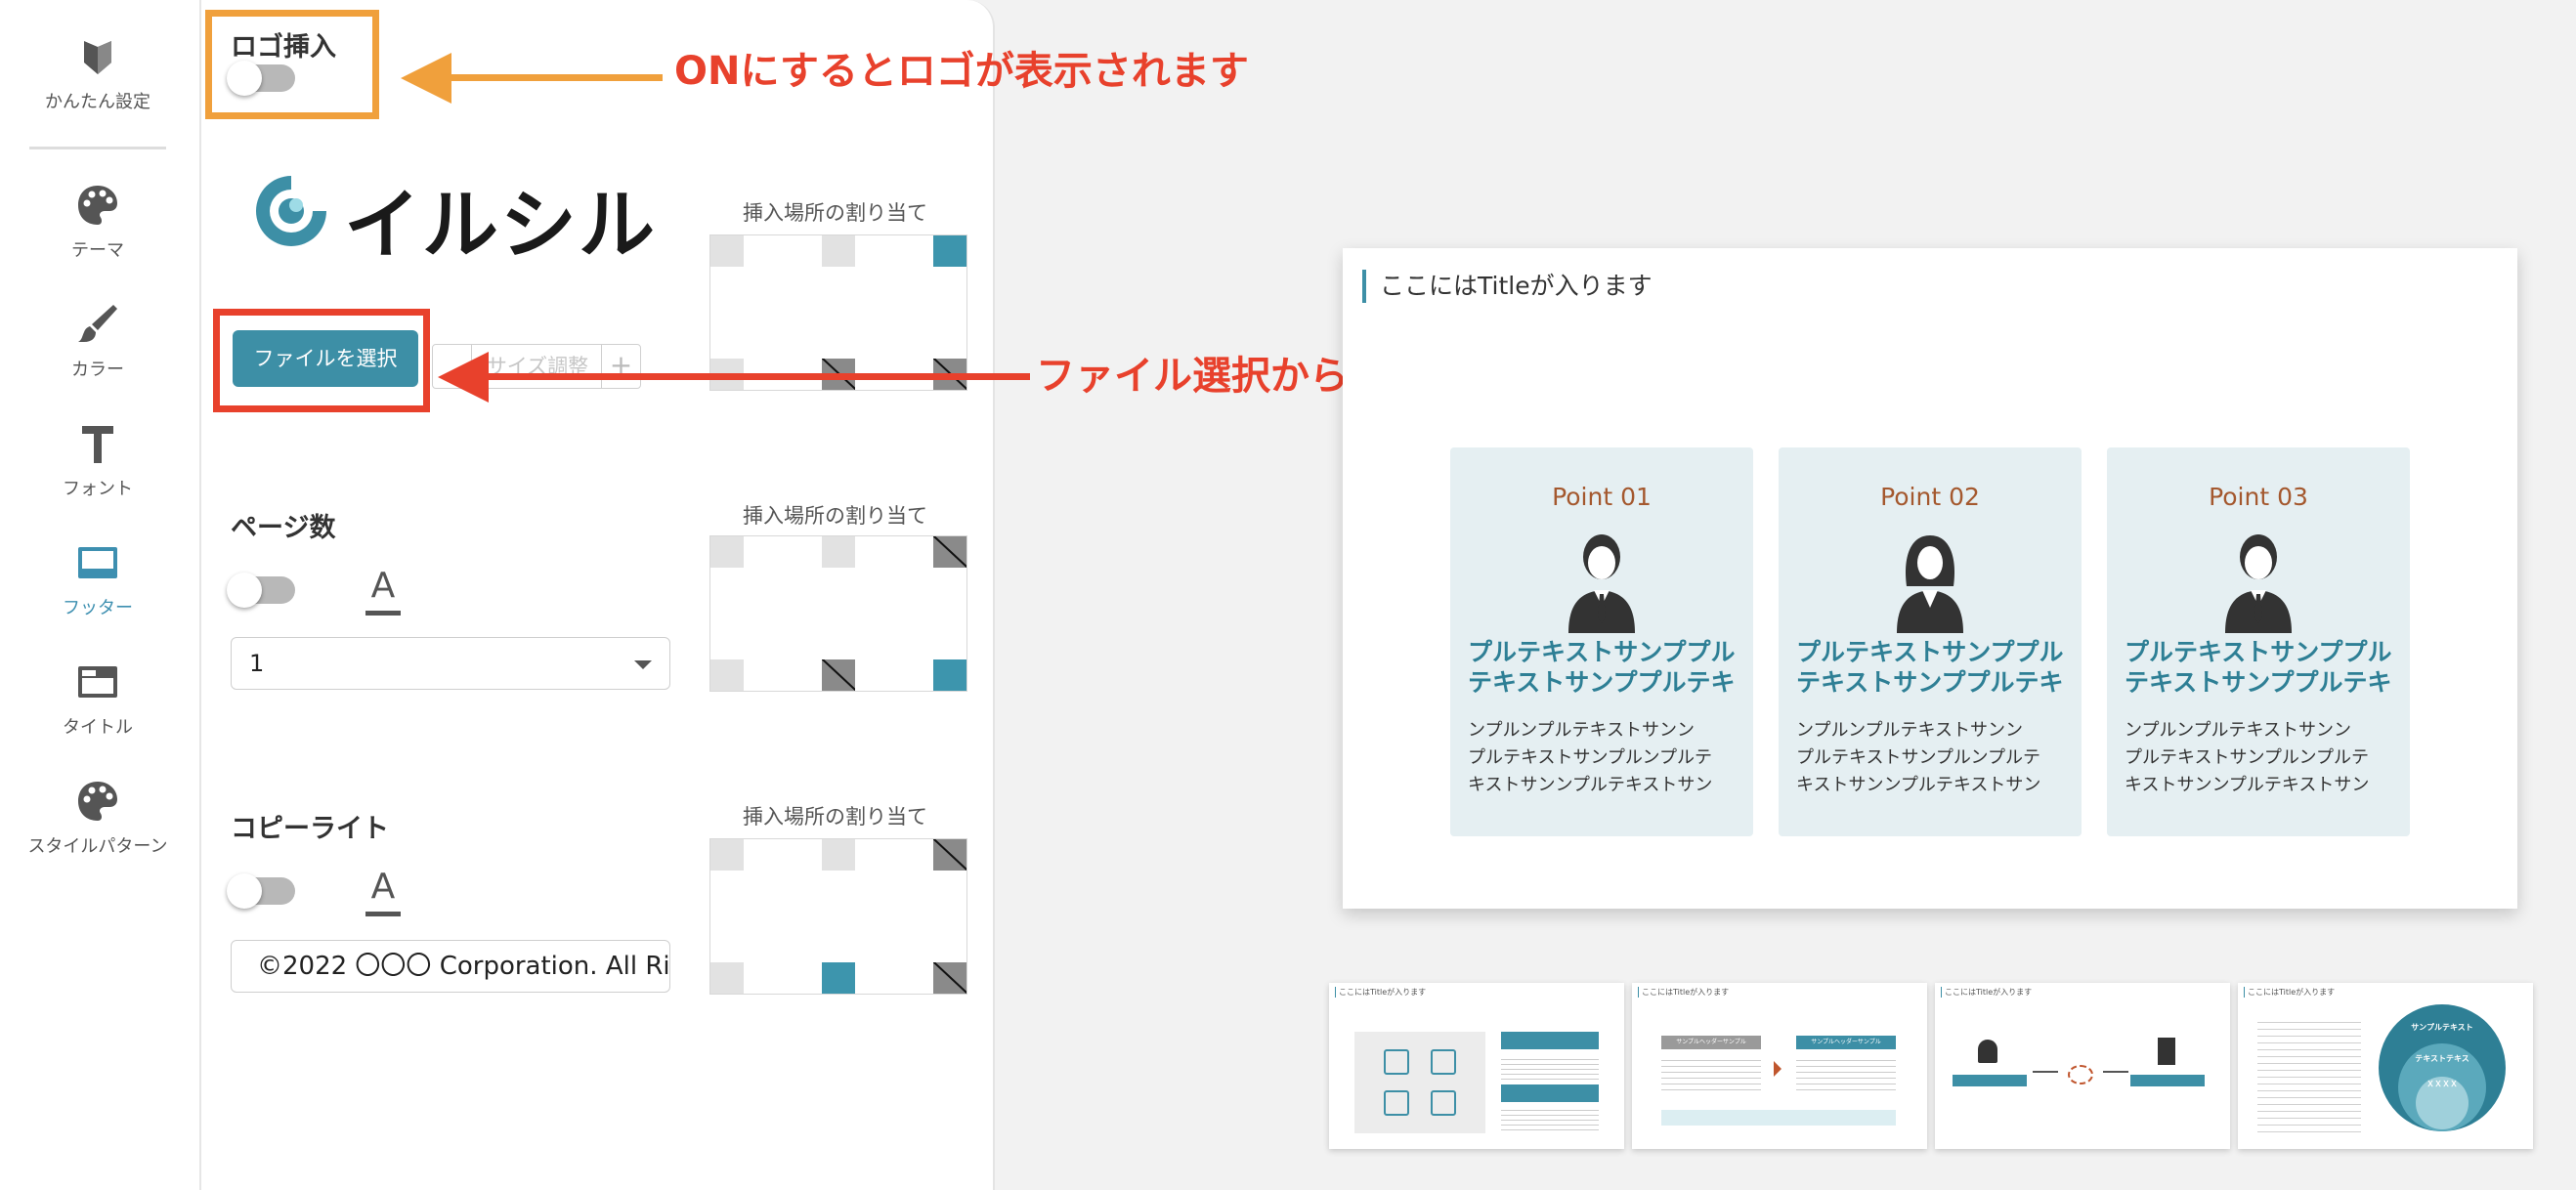 Image resolution: width=2576 pixels, height=1190 pixels. Describe the element at coordinates (838, 613) in the screenshot. I see `page-position-grid` at that location.